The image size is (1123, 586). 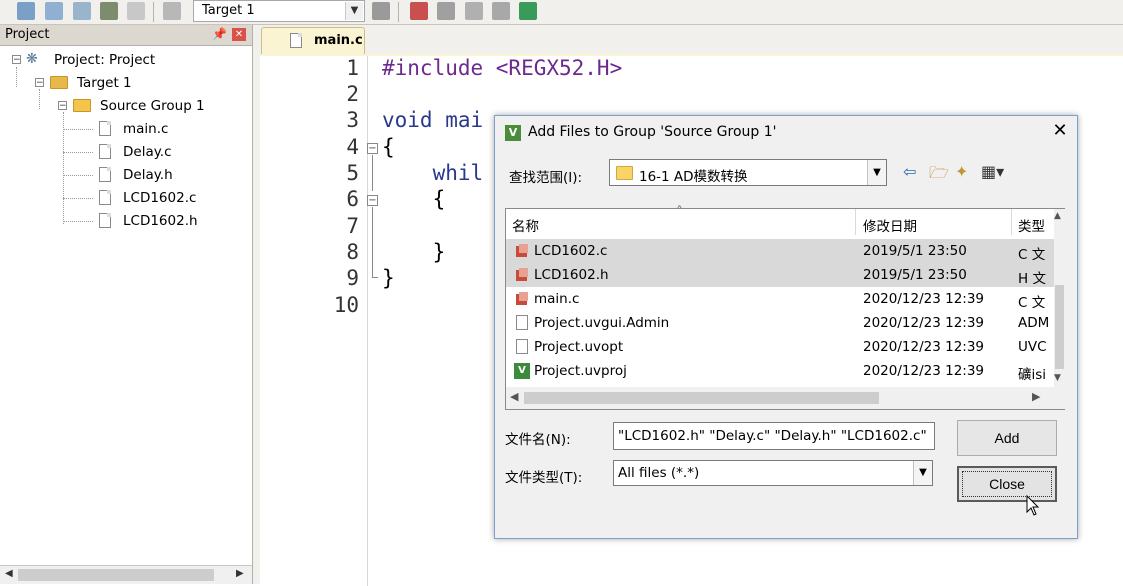 I want to click on look-in-select: 16-1 AD模数转换 ▼, so click(x=748, y=172).